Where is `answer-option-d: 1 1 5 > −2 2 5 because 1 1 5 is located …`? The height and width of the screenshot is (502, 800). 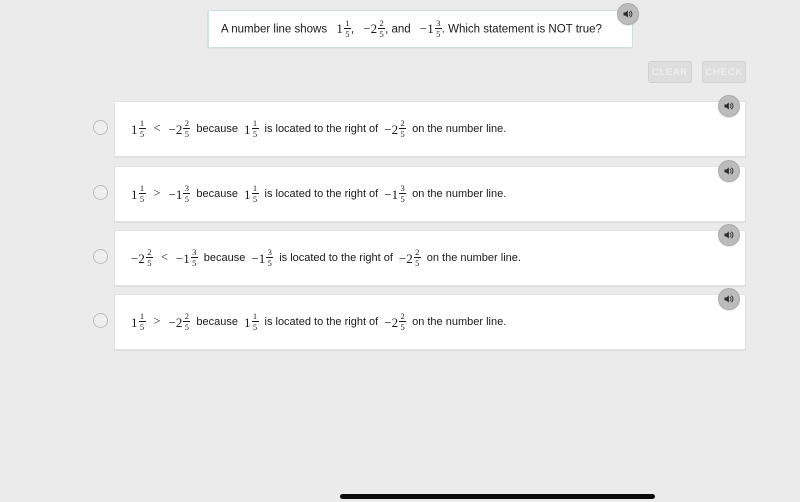
answer-option-d: 1 1 5 > −2 2 5 because 1 1 5 is located … is located at coordinates (418, 319).